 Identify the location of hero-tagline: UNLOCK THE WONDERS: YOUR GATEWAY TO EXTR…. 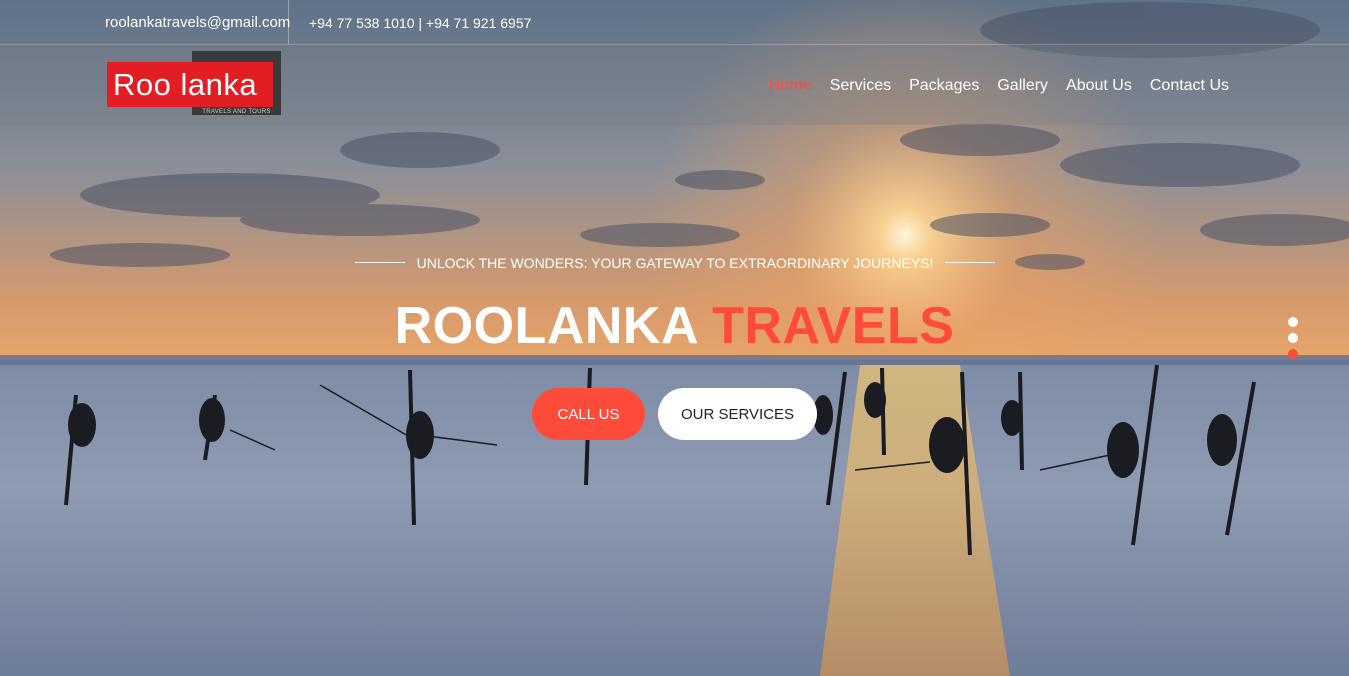
(675, 263).